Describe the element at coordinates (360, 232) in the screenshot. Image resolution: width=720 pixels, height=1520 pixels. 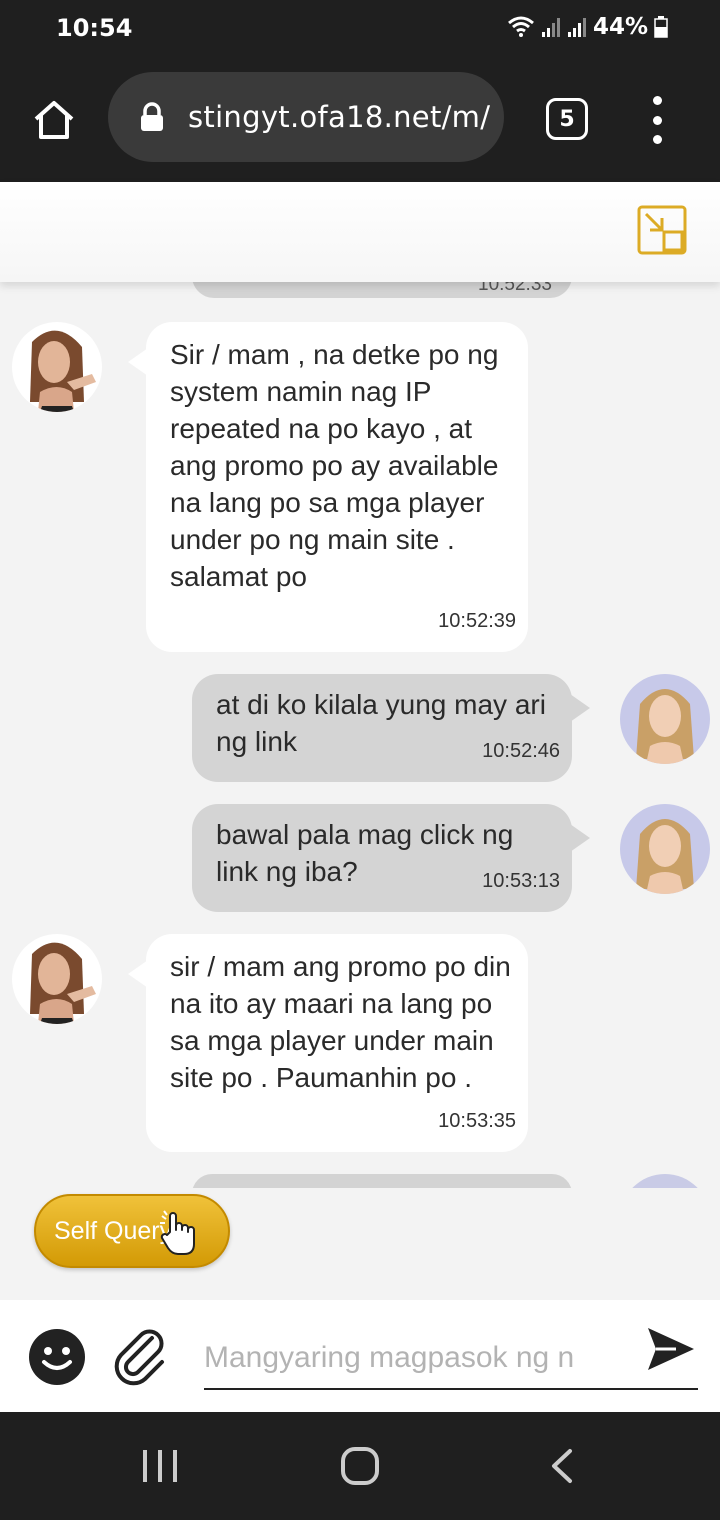
I see `chat-header` at that location.